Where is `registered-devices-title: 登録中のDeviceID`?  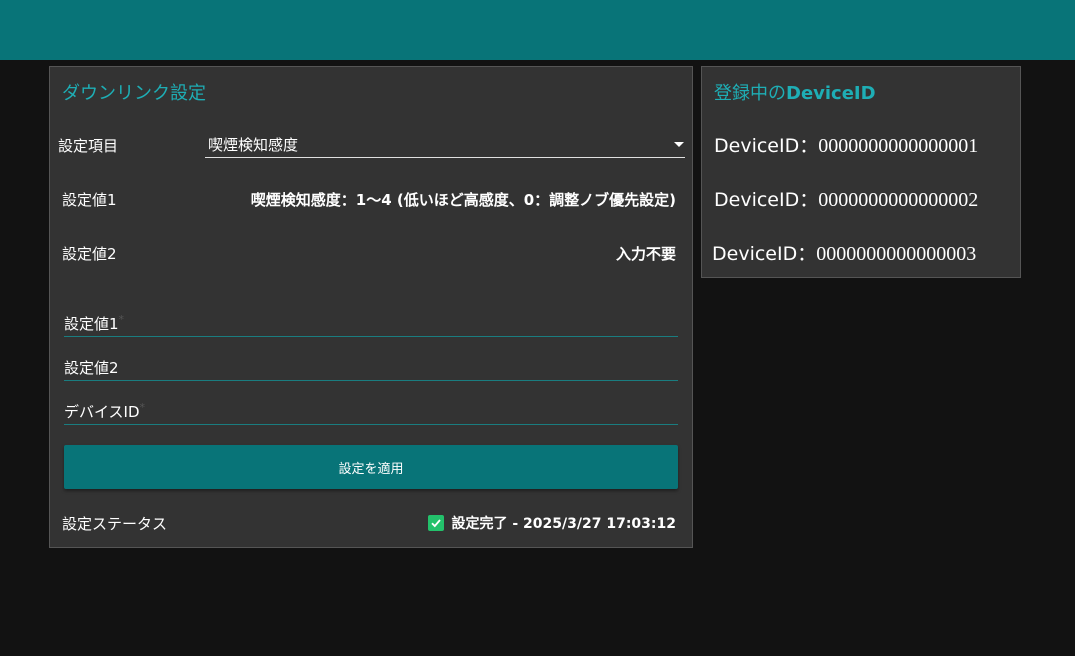 registered-devices-title: 登録中のDeviceID is located at coordinates (795, 93).